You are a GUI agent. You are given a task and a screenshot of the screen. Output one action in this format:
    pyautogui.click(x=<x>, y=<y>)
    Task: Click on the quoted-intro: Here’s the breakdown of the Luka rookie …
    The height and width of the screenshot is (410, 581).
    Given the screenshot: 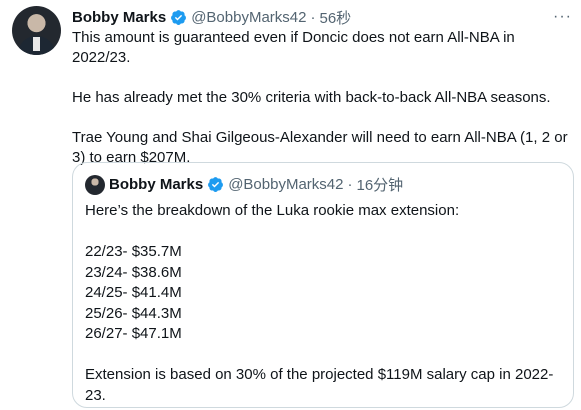 What is the action you would take?
    pyautogui.click(x=272, y=210)
    